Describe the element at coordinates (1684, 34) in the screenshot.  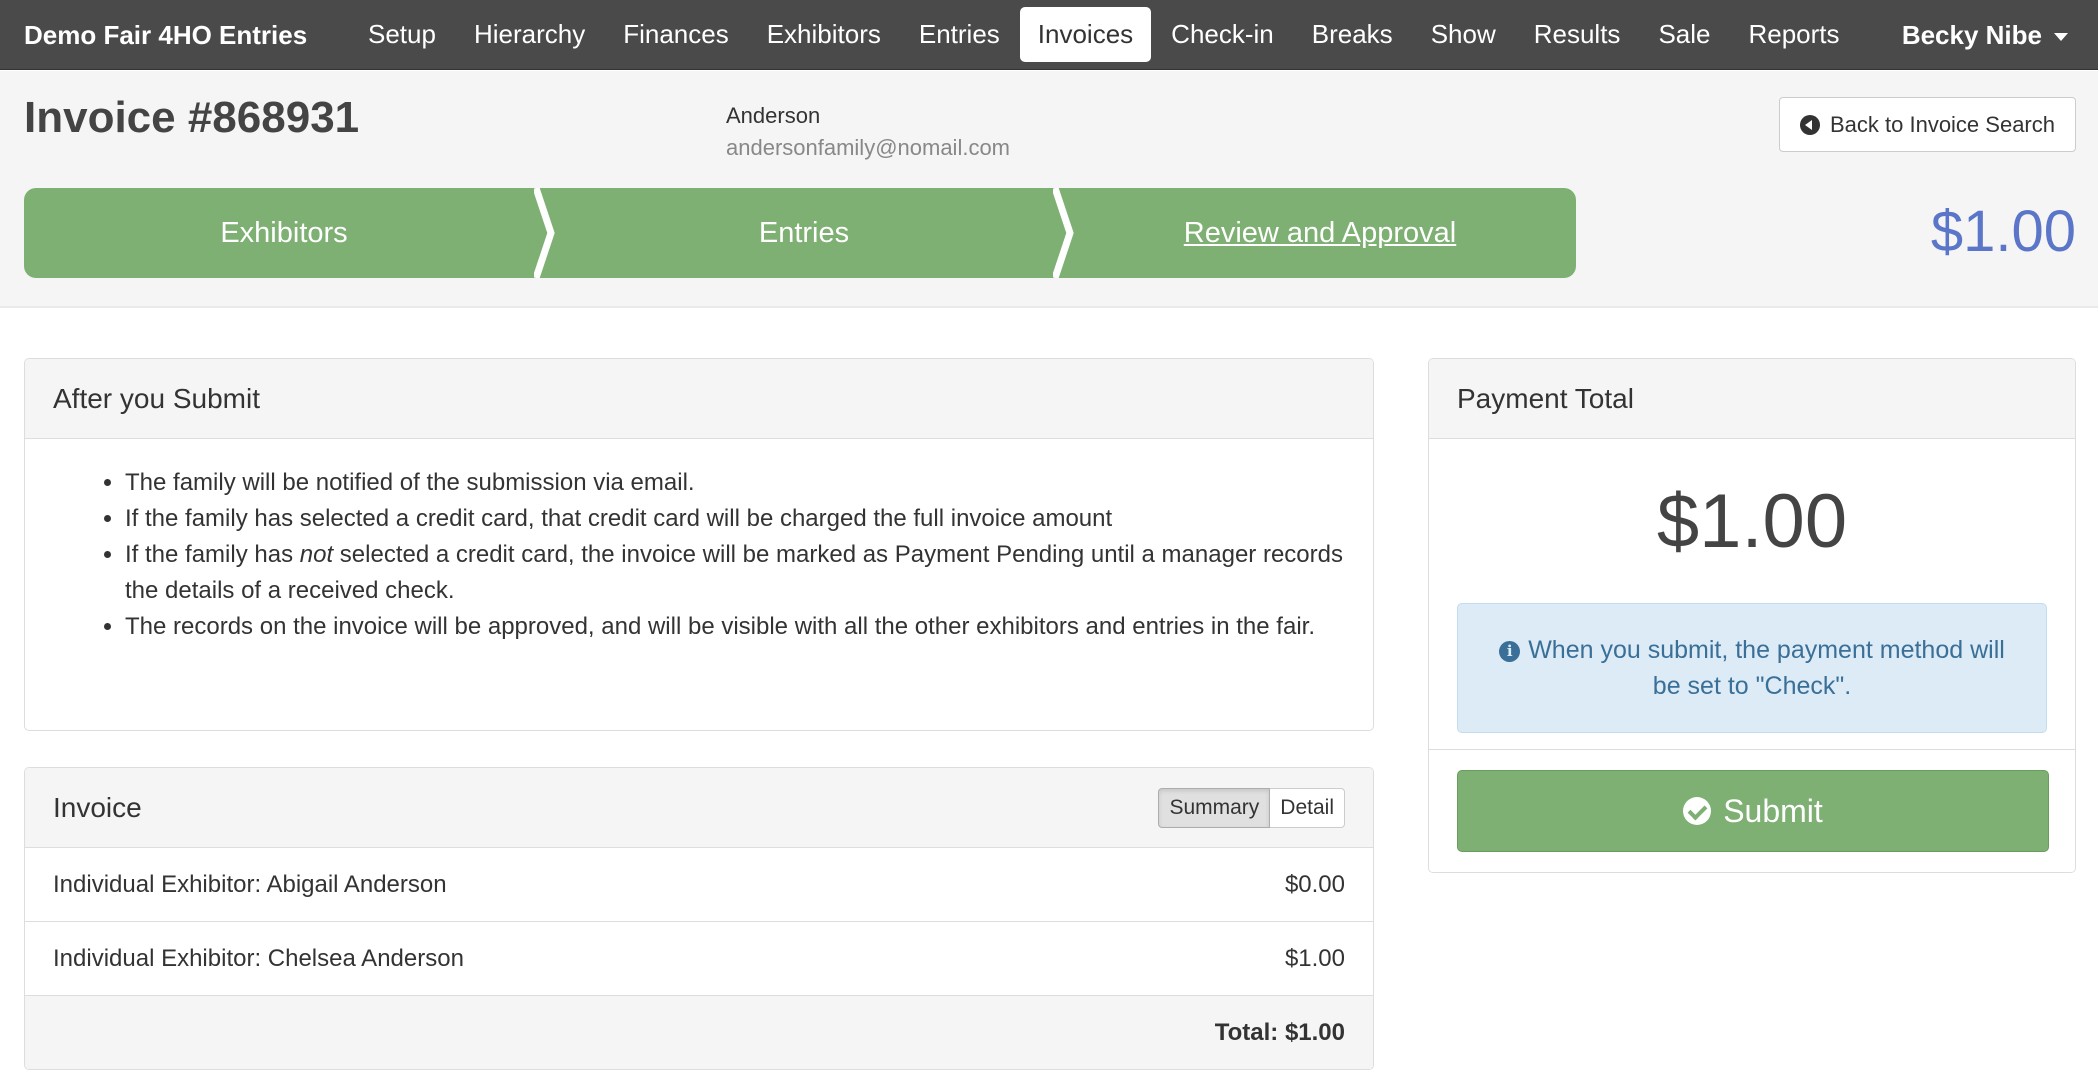
I see `nav-sale: Sale` at that location.